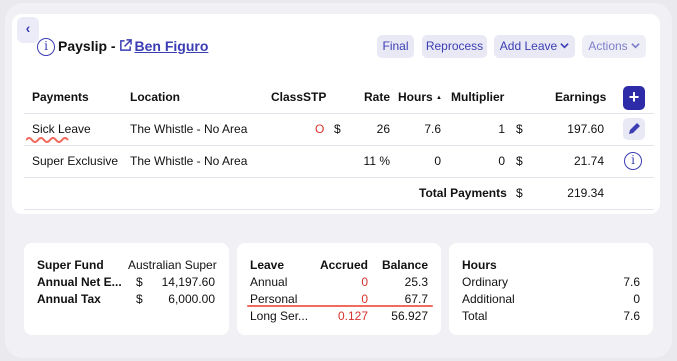  Describe the element at coordinates (60, 97) in the screenshot. I see `col-payments: Payments` at that location.